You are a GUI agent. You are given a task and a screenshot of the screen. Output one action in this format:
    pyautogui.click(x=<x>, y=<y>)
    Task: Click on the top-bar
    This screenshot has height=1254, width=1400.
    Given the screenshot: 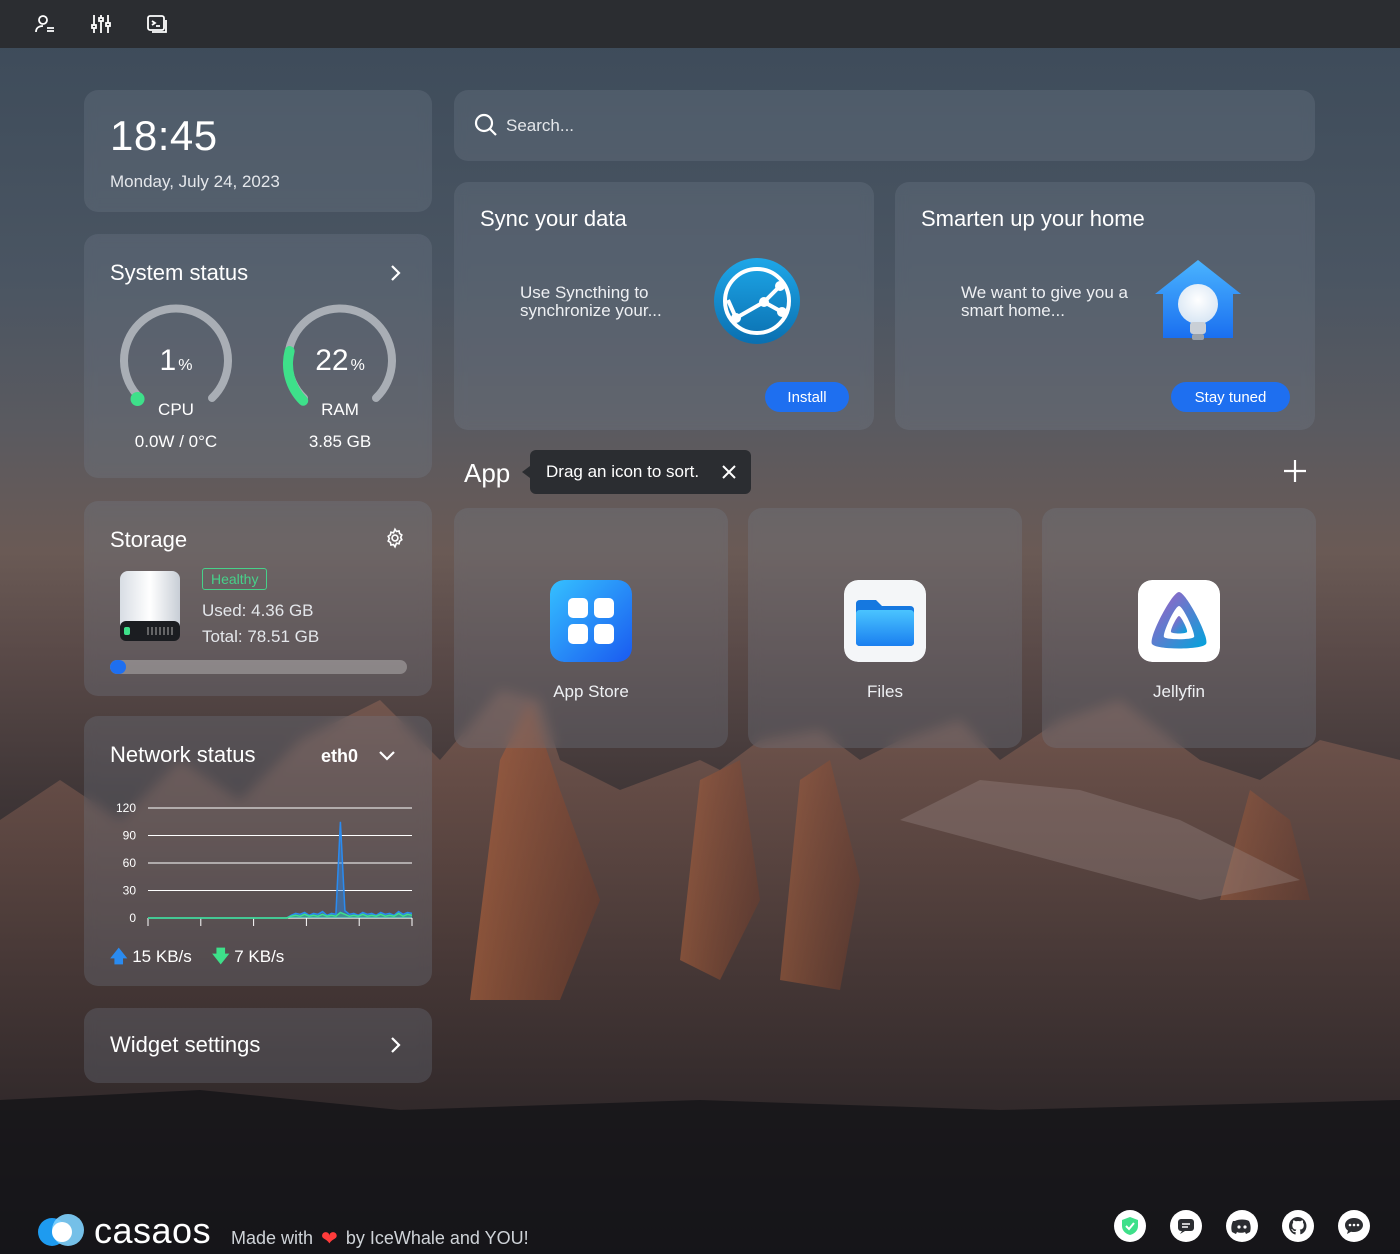 What is the action you would take?
    pyautogui.click(x=700, y=24)
    